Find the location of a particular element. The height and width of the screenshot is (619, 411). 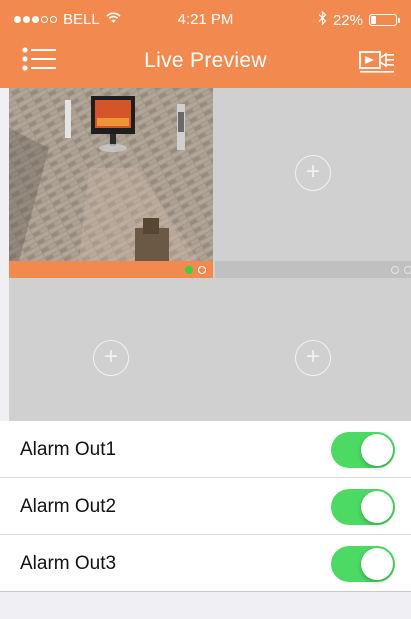

page-title: Live Preview is located at coordinates (205, 60).